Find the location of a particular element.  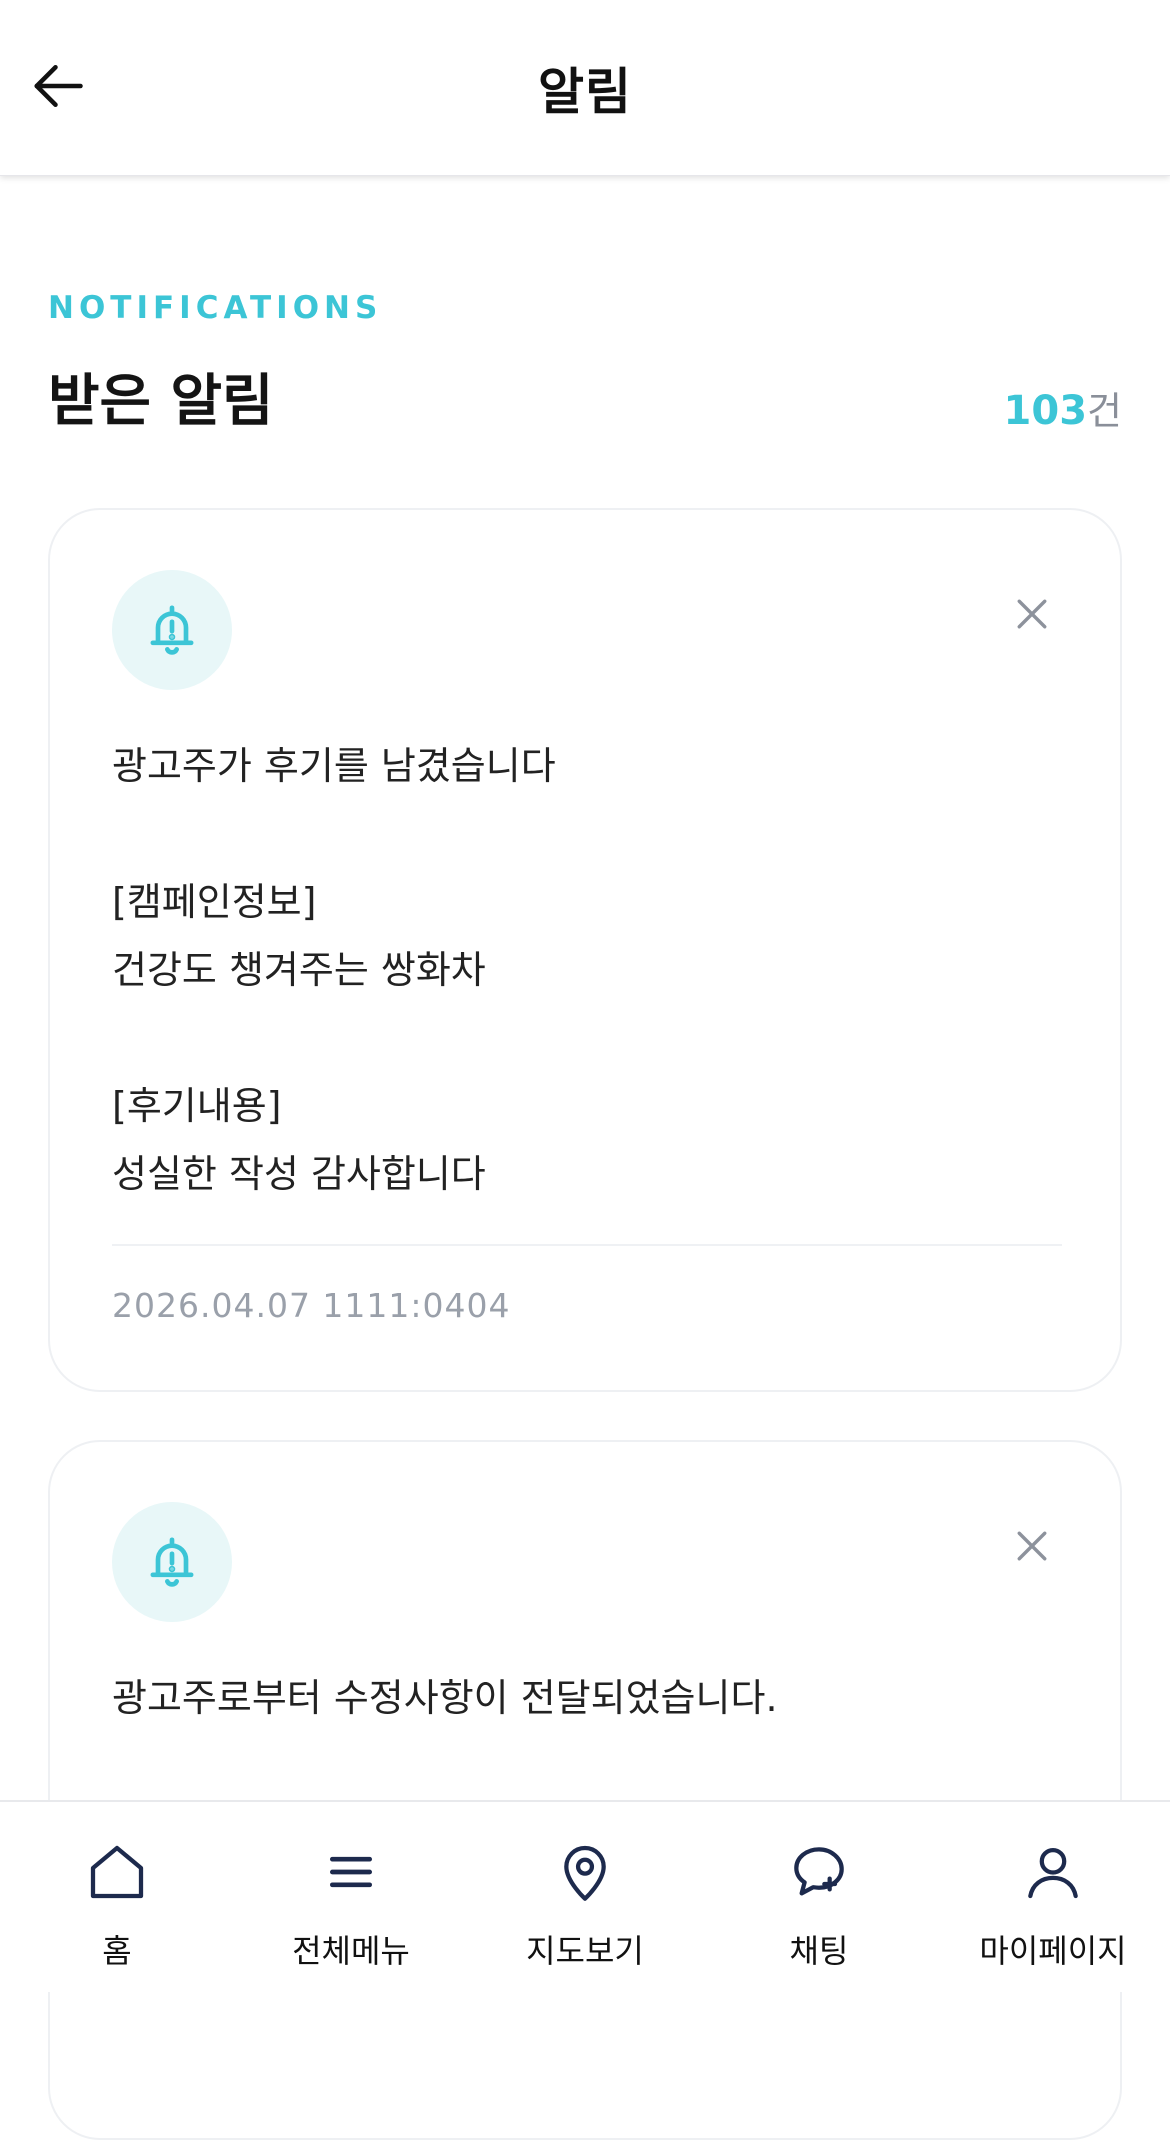

nav-item-home: 홈 is located at coordinates (117, 1897).